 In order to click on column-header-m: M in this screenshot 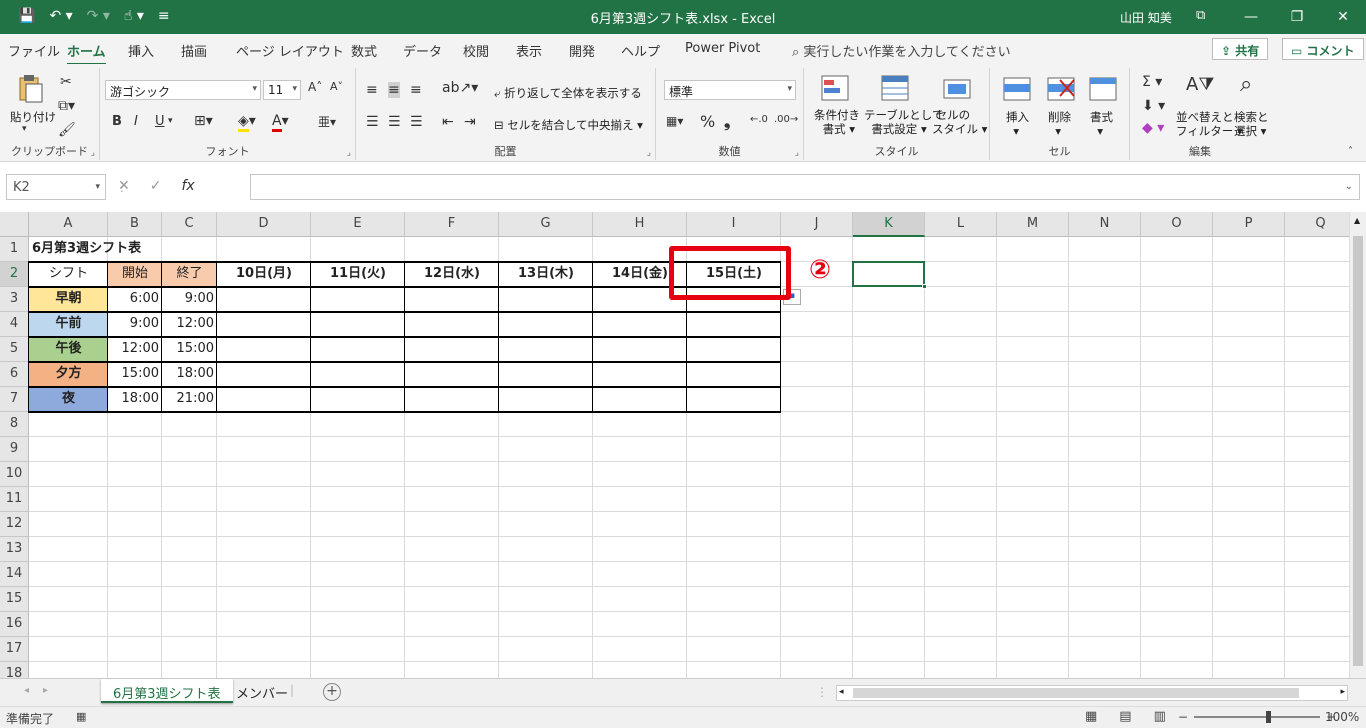, I will do `click(1033, 224)`.